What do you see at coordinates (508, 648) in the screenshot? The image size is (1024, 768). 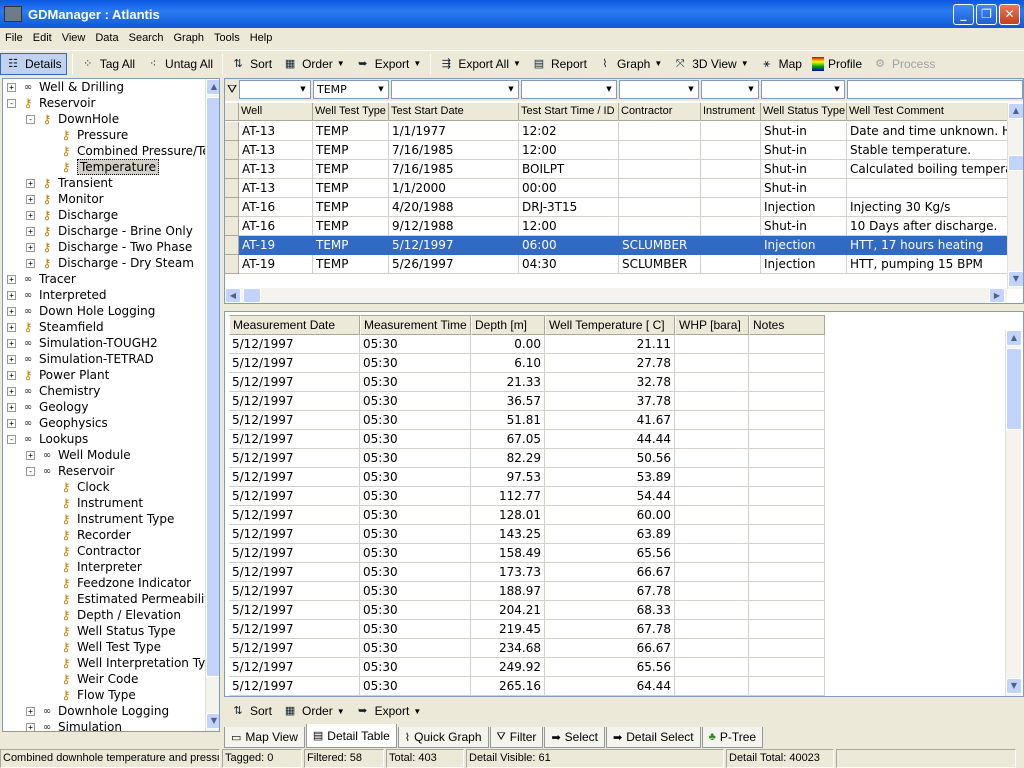 I see `table-cell: 234.68` at bounding box center [508, 648].